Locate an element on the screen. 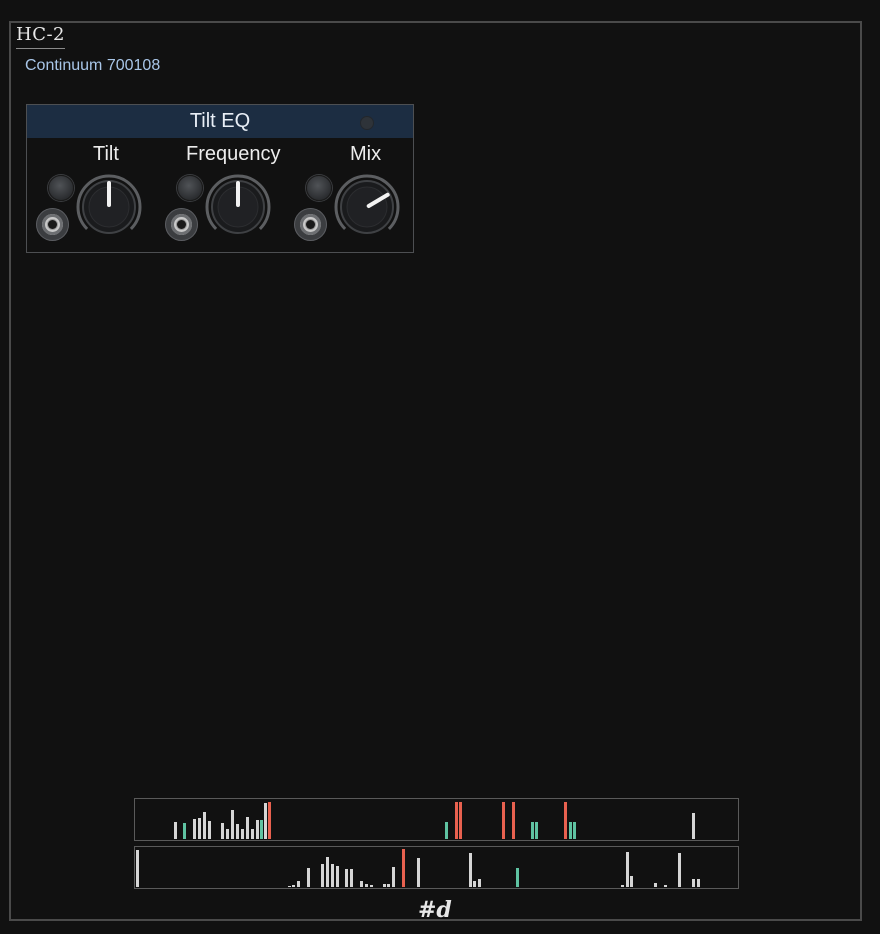 This screenshot has width=880, height=934. meter-bottom is located at coordinates (436, 867).